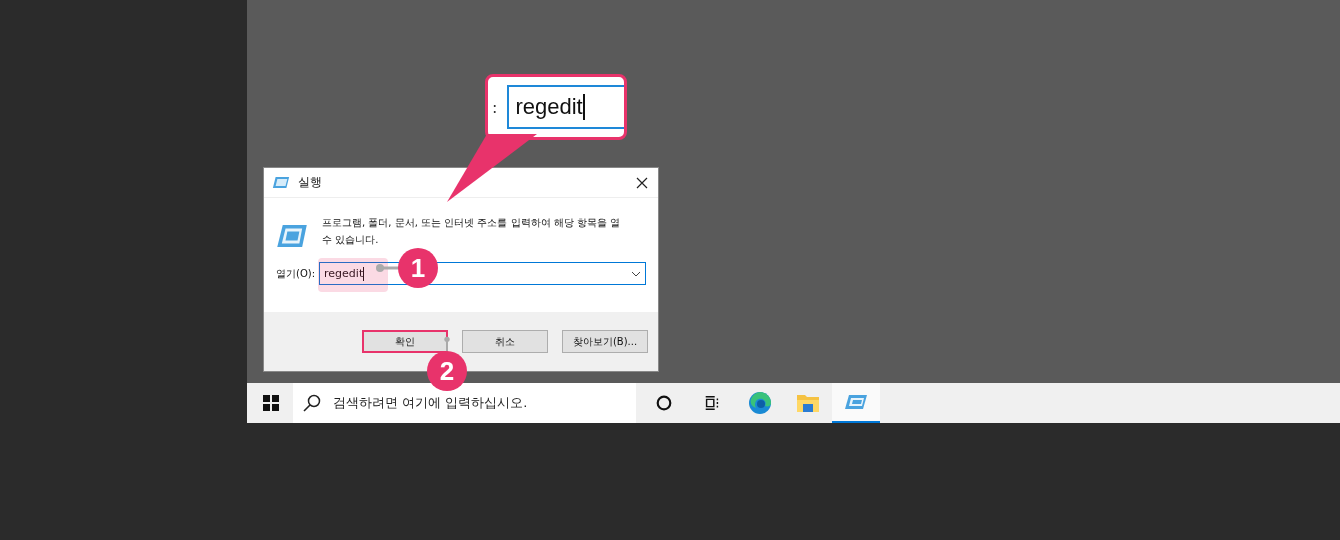  I want to click on dialog-button: 확인, so click(405, 341).